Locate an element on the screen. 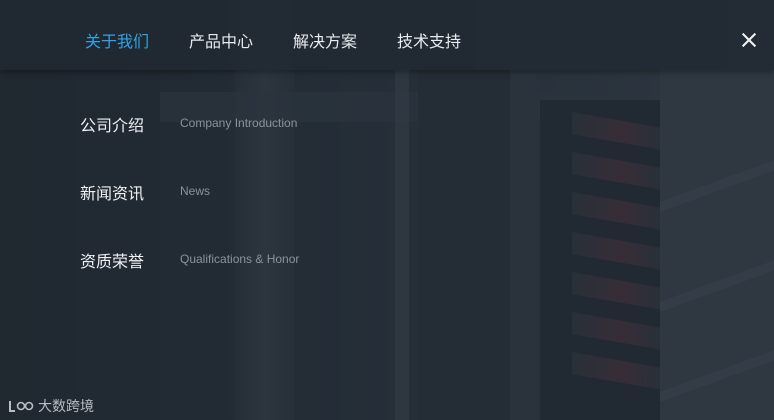  submenu-item-subtitle: News is located at coordinates (195, 191).